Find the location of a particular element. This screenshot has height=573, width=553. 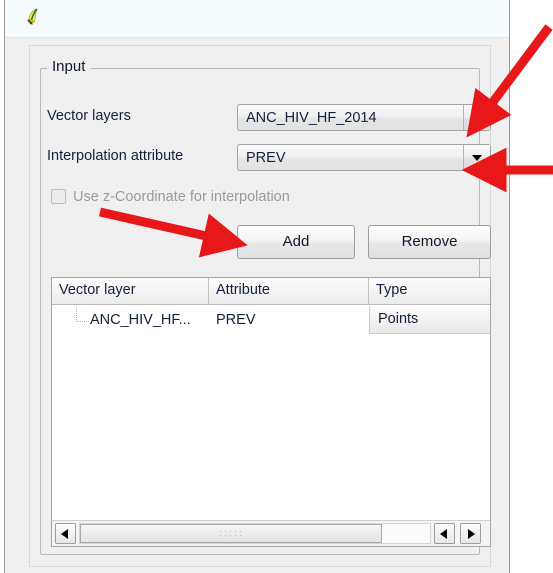

tree-branch-icon is located at coordinates (82, 314).